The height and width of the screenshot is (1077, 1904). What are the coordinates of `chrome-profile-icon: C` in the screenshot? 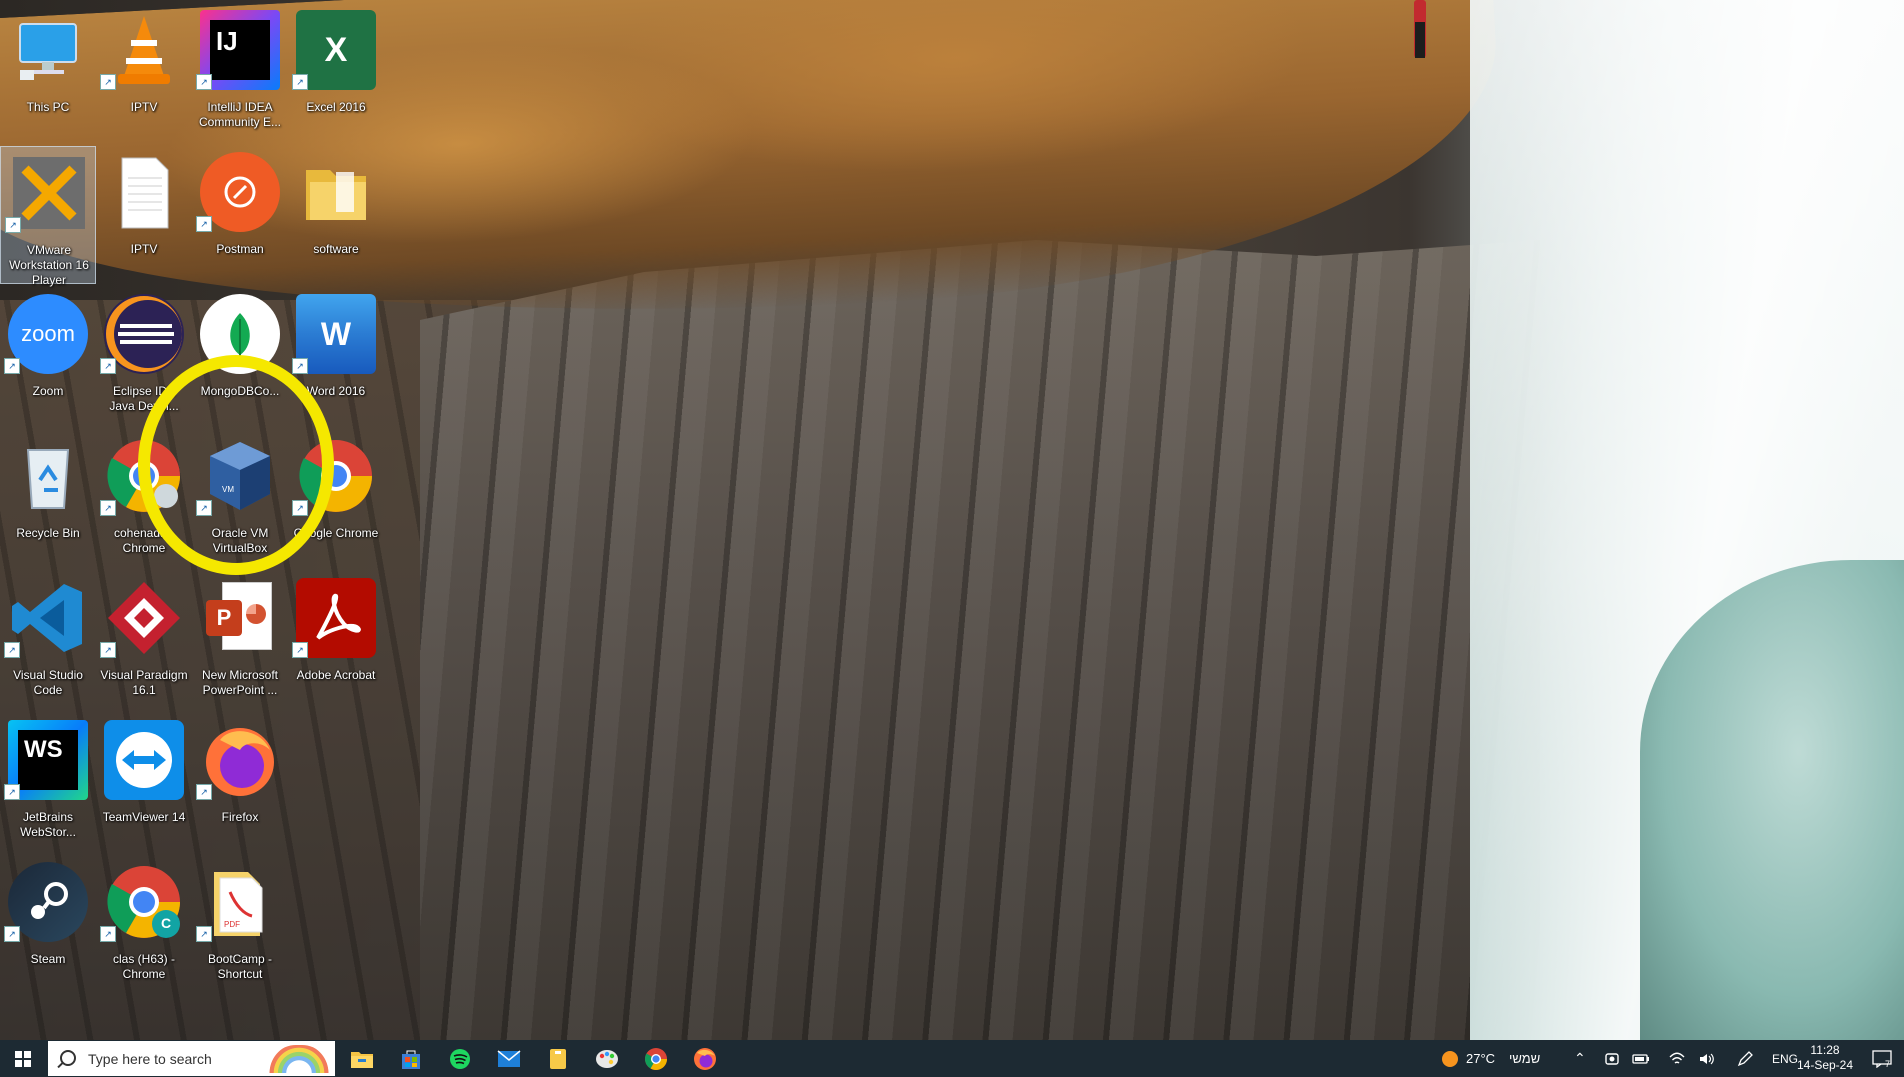 It's located at (144, 902).